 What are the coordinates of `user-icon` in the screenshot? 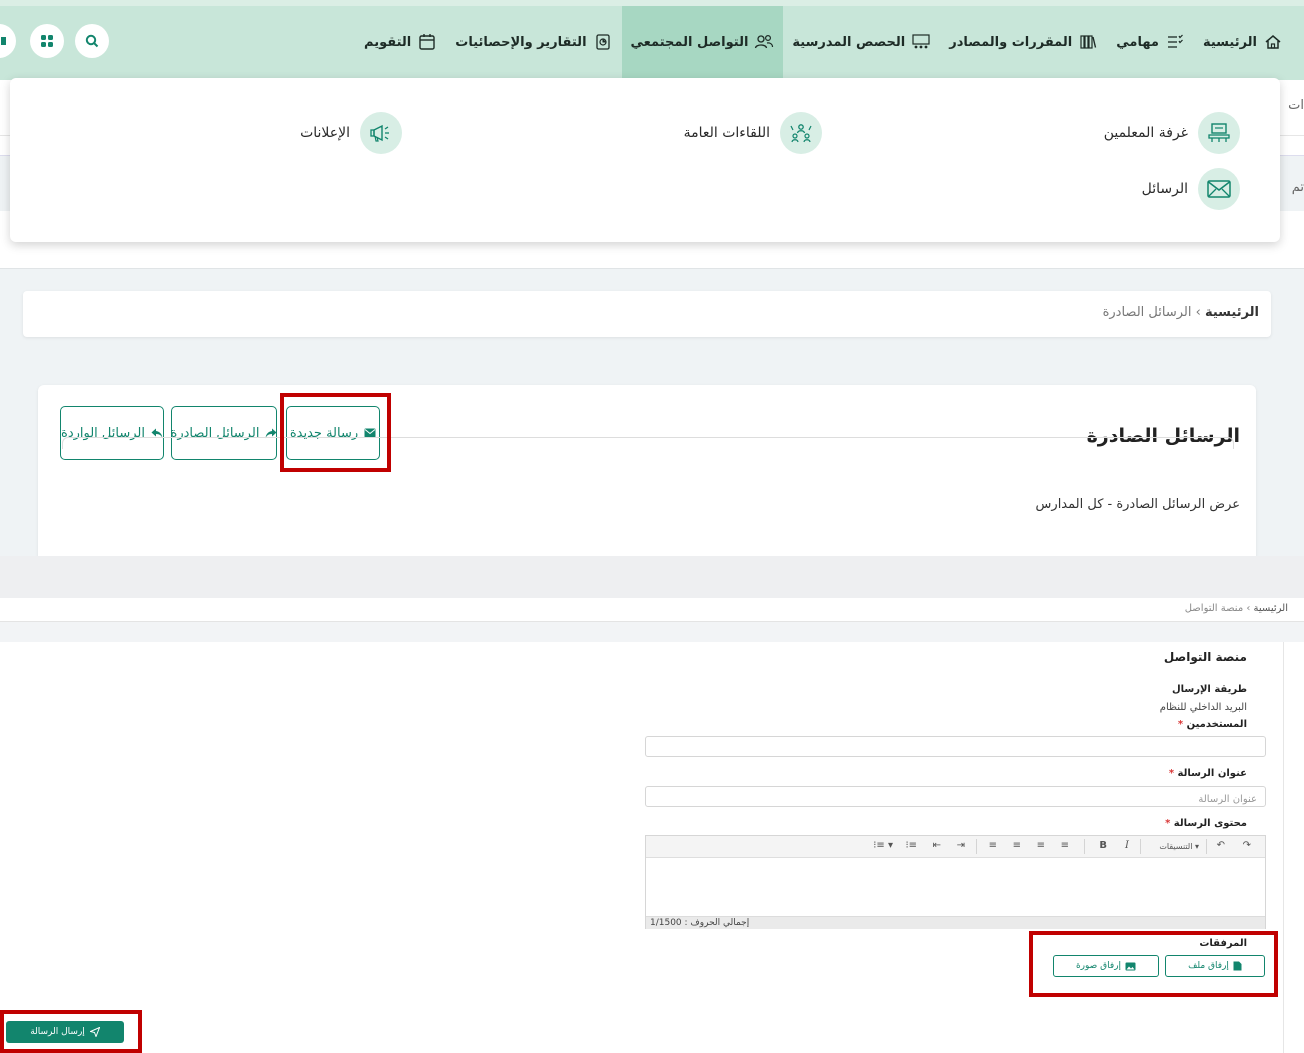 It's located at (3, 41).